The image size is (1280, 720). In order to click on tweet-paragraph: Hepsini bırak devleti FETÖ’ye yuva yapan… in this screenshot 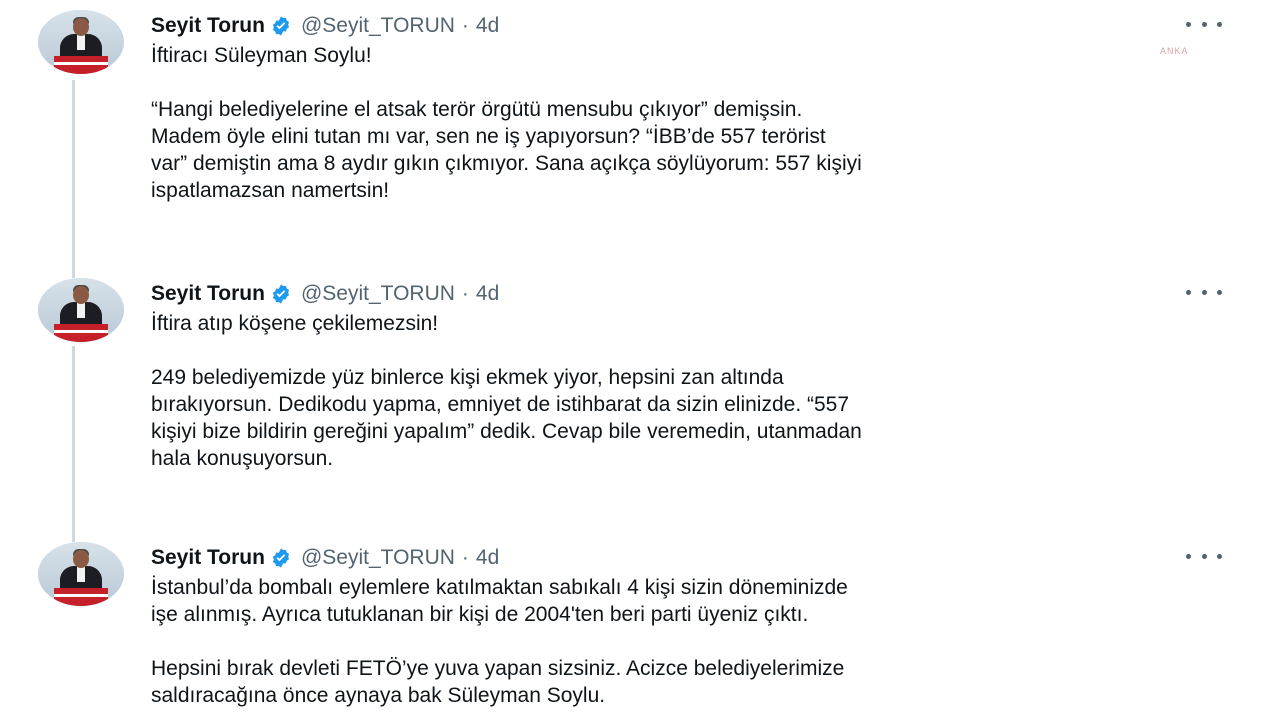, I will do `click(498, 682)`.